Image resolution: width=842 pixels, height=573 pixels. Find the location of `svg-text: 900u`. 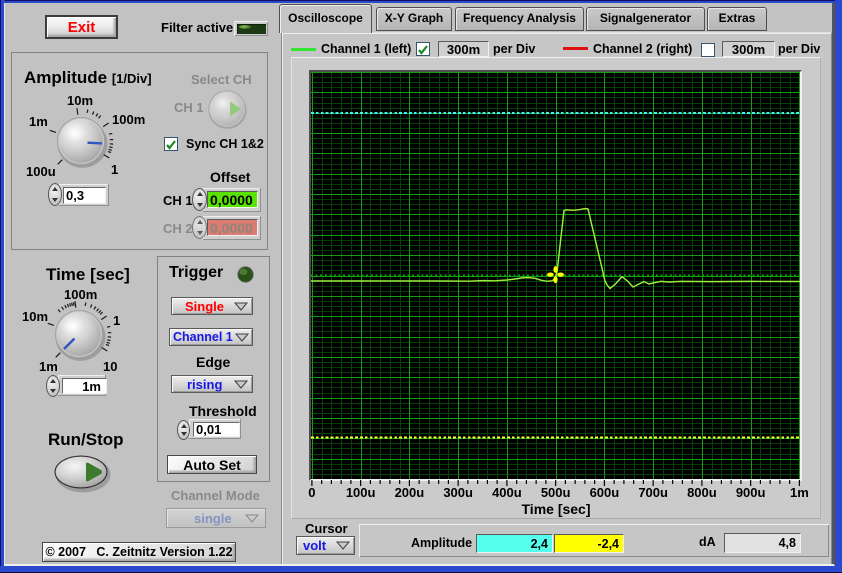

svg-text: 900u is located at coordinates (751, 492).